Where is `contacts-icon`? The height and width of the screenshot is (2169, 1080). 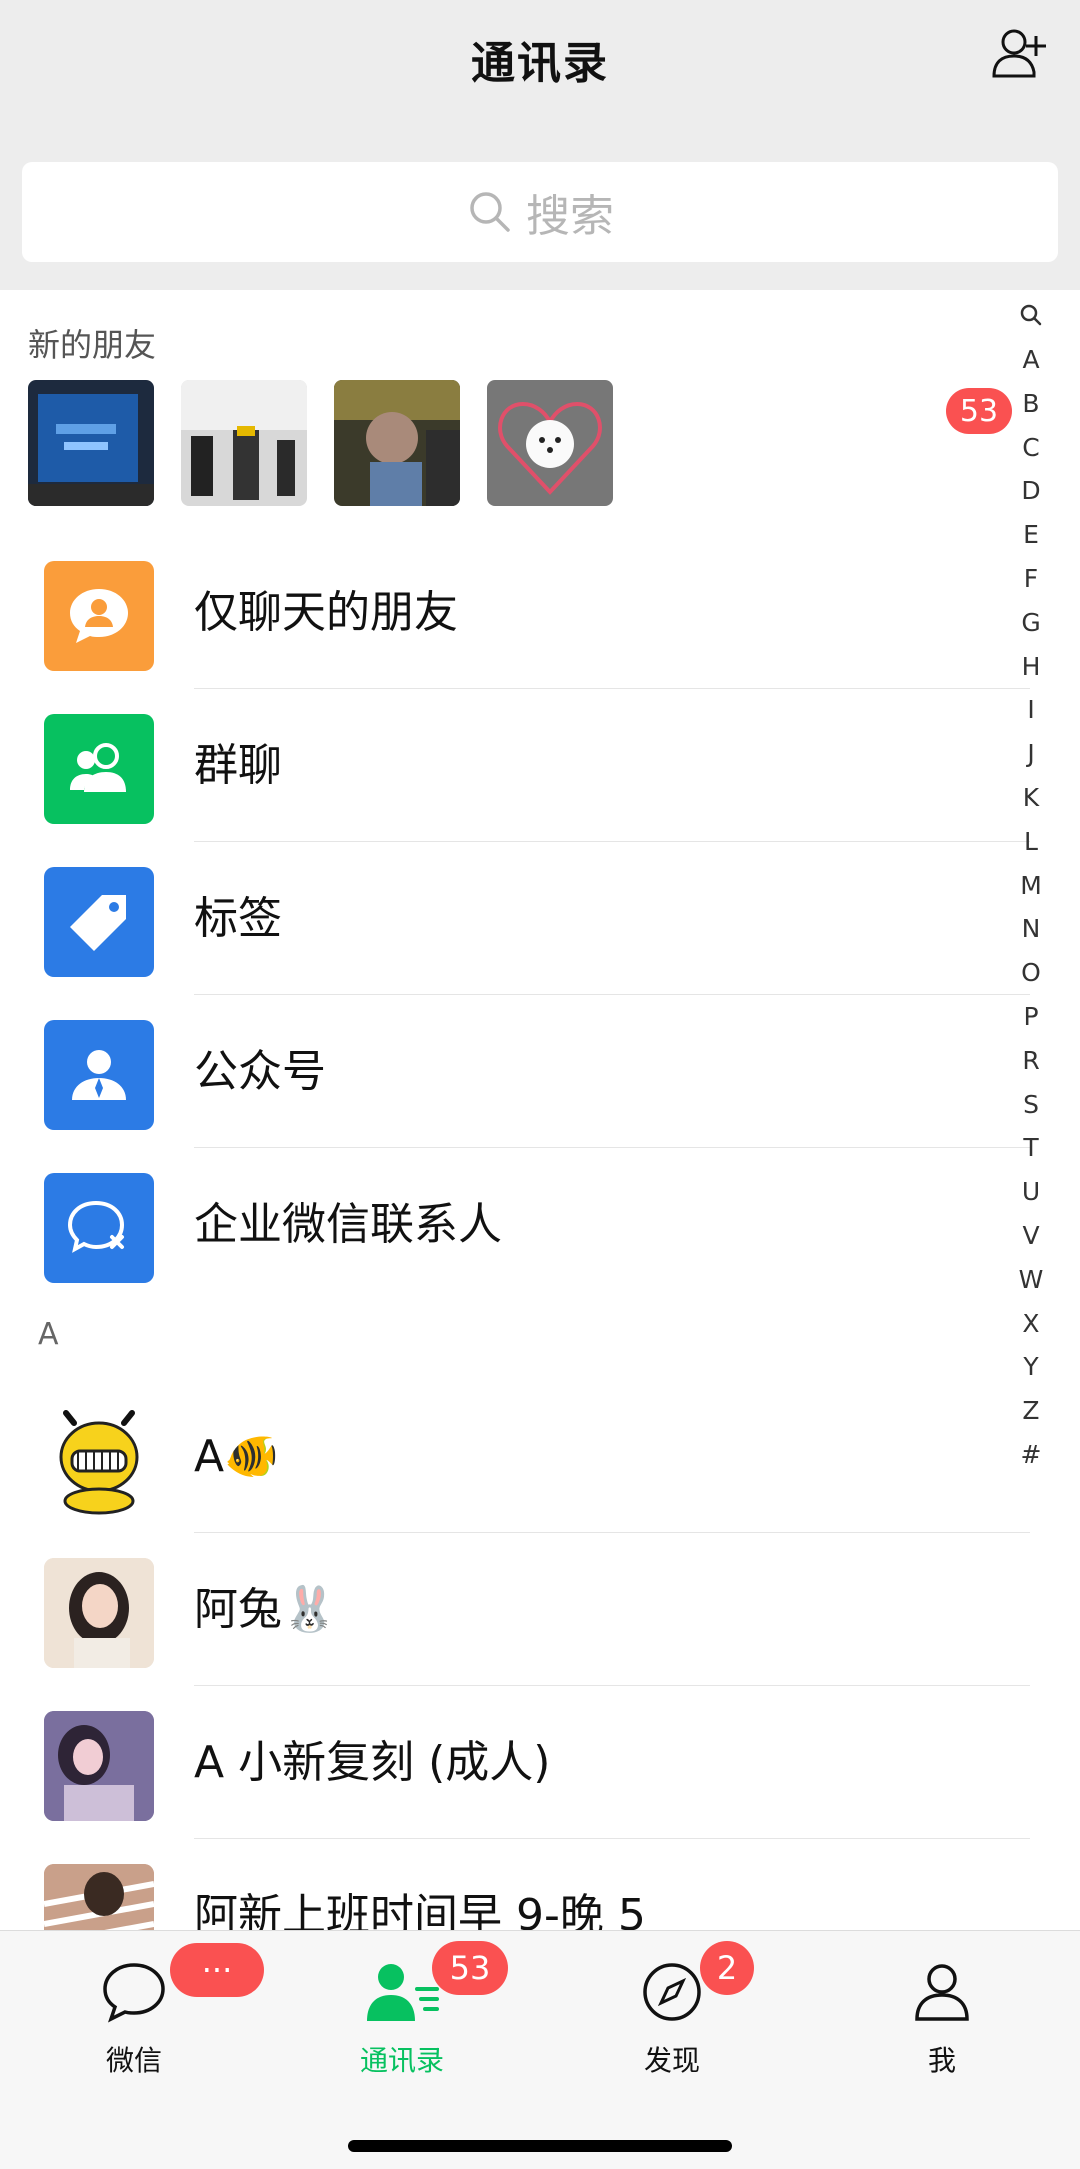
contacts-icon is located at coordinates (403, 1992).